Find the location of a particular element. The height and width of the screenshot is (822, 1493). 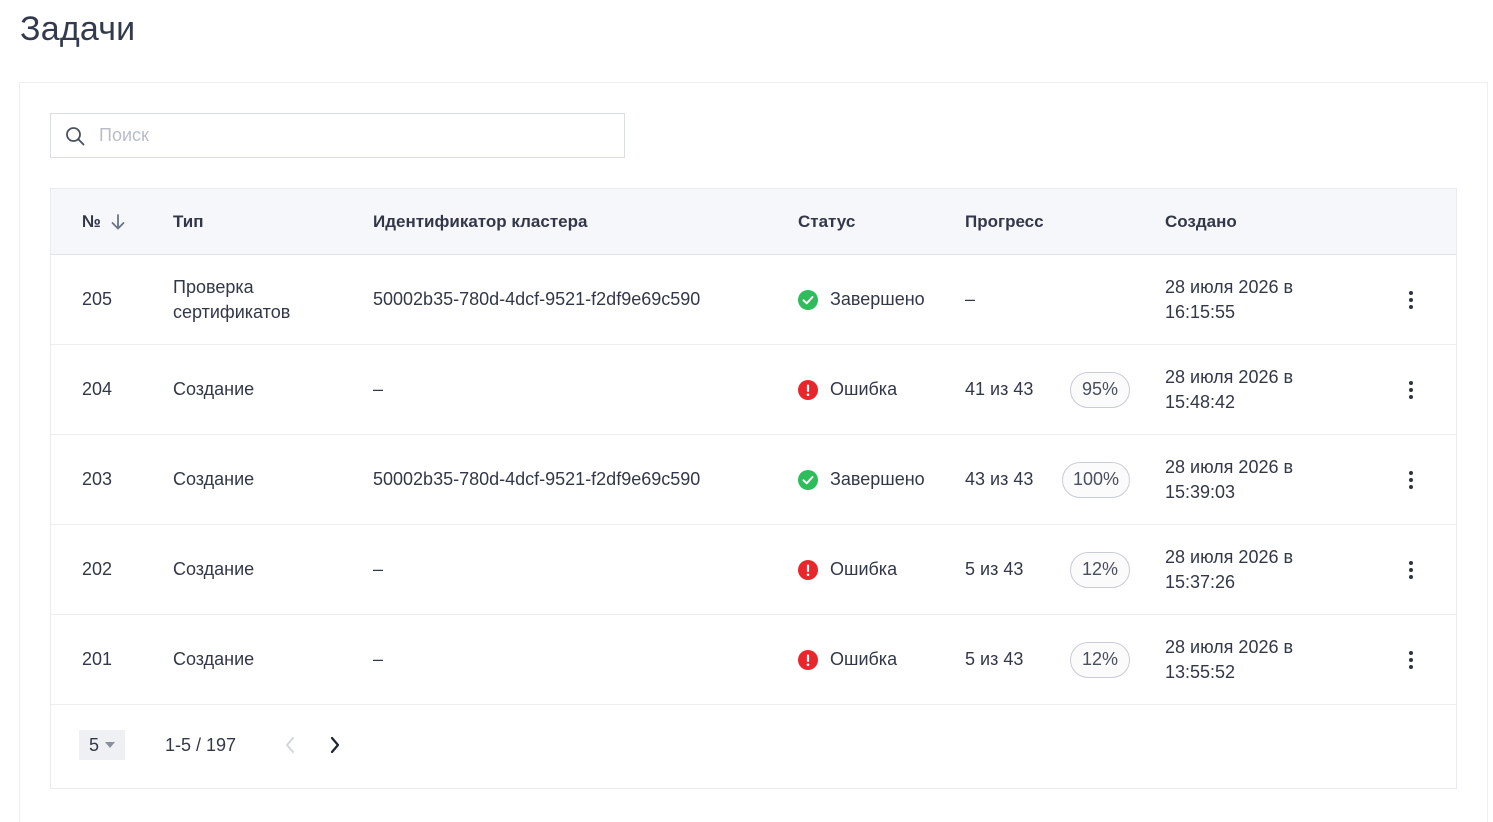

cell-created: 28 июля 2026 в 13:55:52 is located at coordinates (1229, 659).